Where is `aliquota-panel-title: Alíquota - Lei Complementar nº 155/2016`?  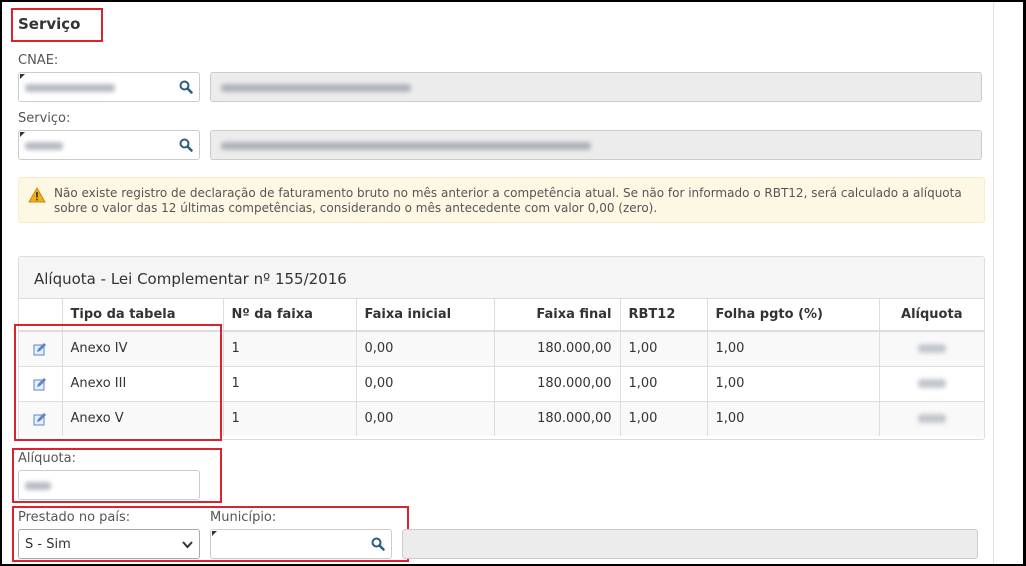
aliquota-panel-title: Alíquota - Lei Complementar nº 155/2016 is located at coordinates (190, 279).